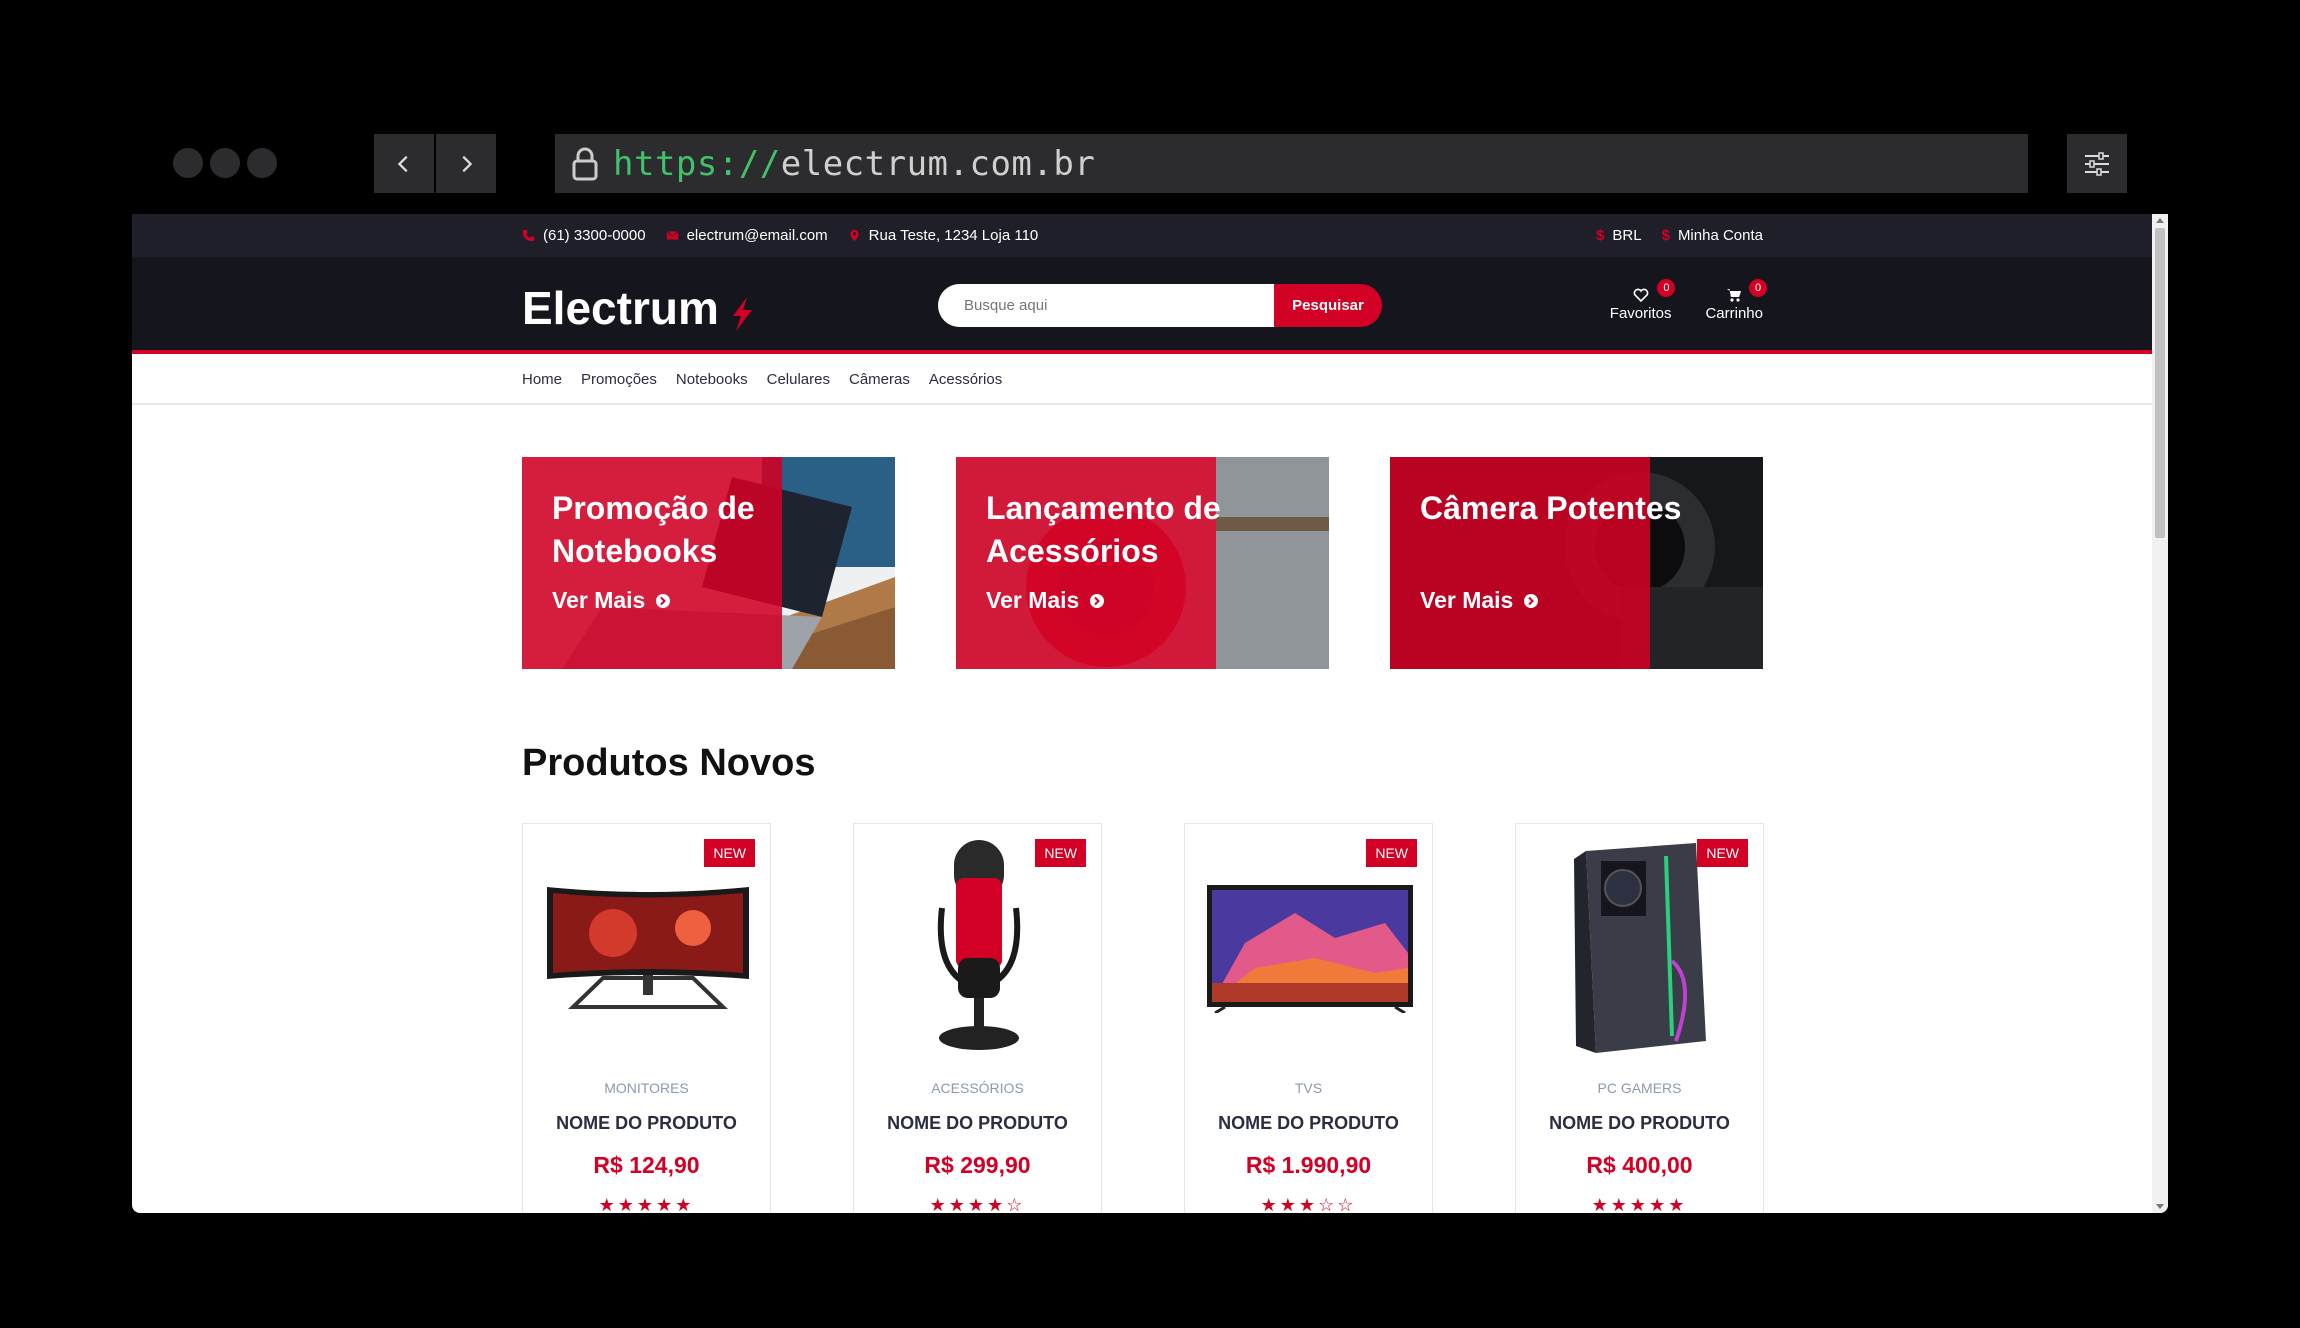 Image resolution: width=2300 pixels, height=1328 pixels. Describe the element at coordinates (585, 163) in the screenshot. I see `lock-icon` at that location.